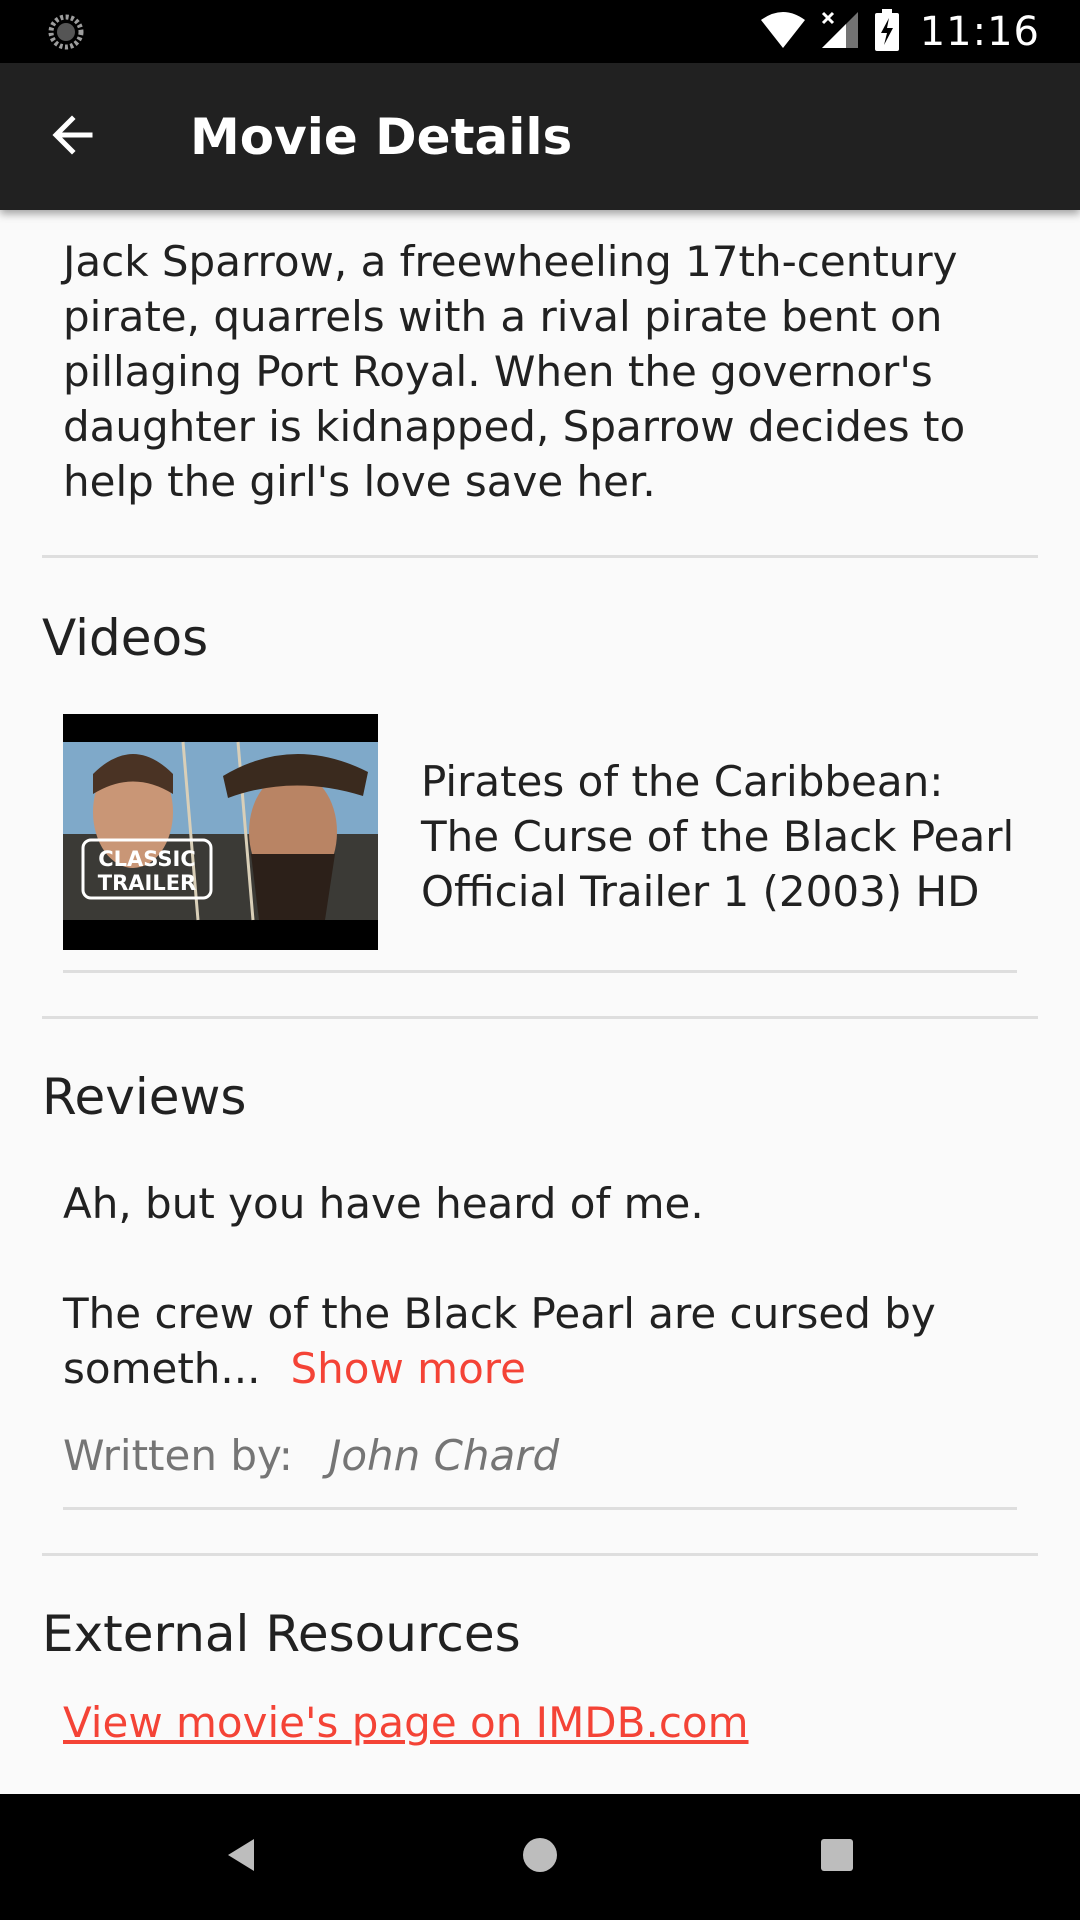 The height and width of the screenshot is (1920, 1080). Describe the element at coordinates (887, 31) in the screenshot. I see `battery-charging-icon` at that location.